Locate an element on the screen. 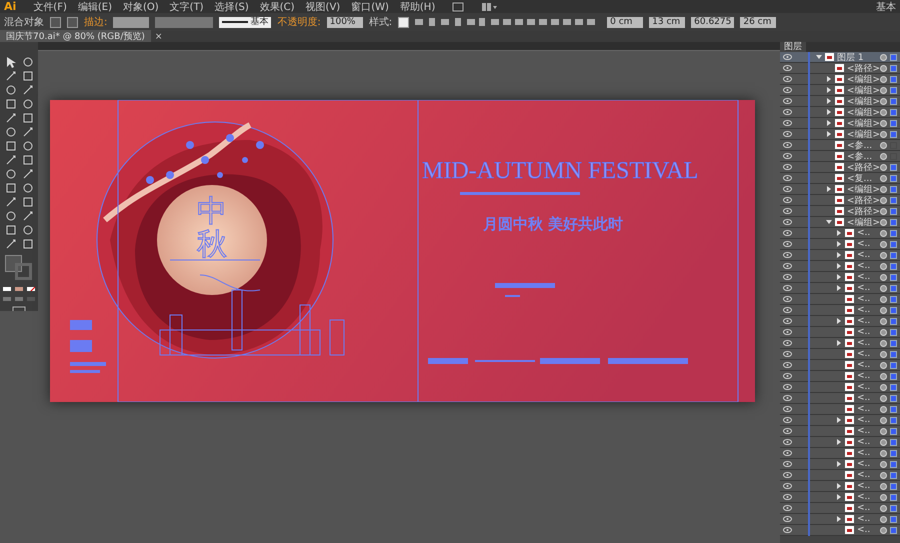 The width and height of the screenshot is (900, 543). fill-stroke-swatches is located at coordinates (19, 268).